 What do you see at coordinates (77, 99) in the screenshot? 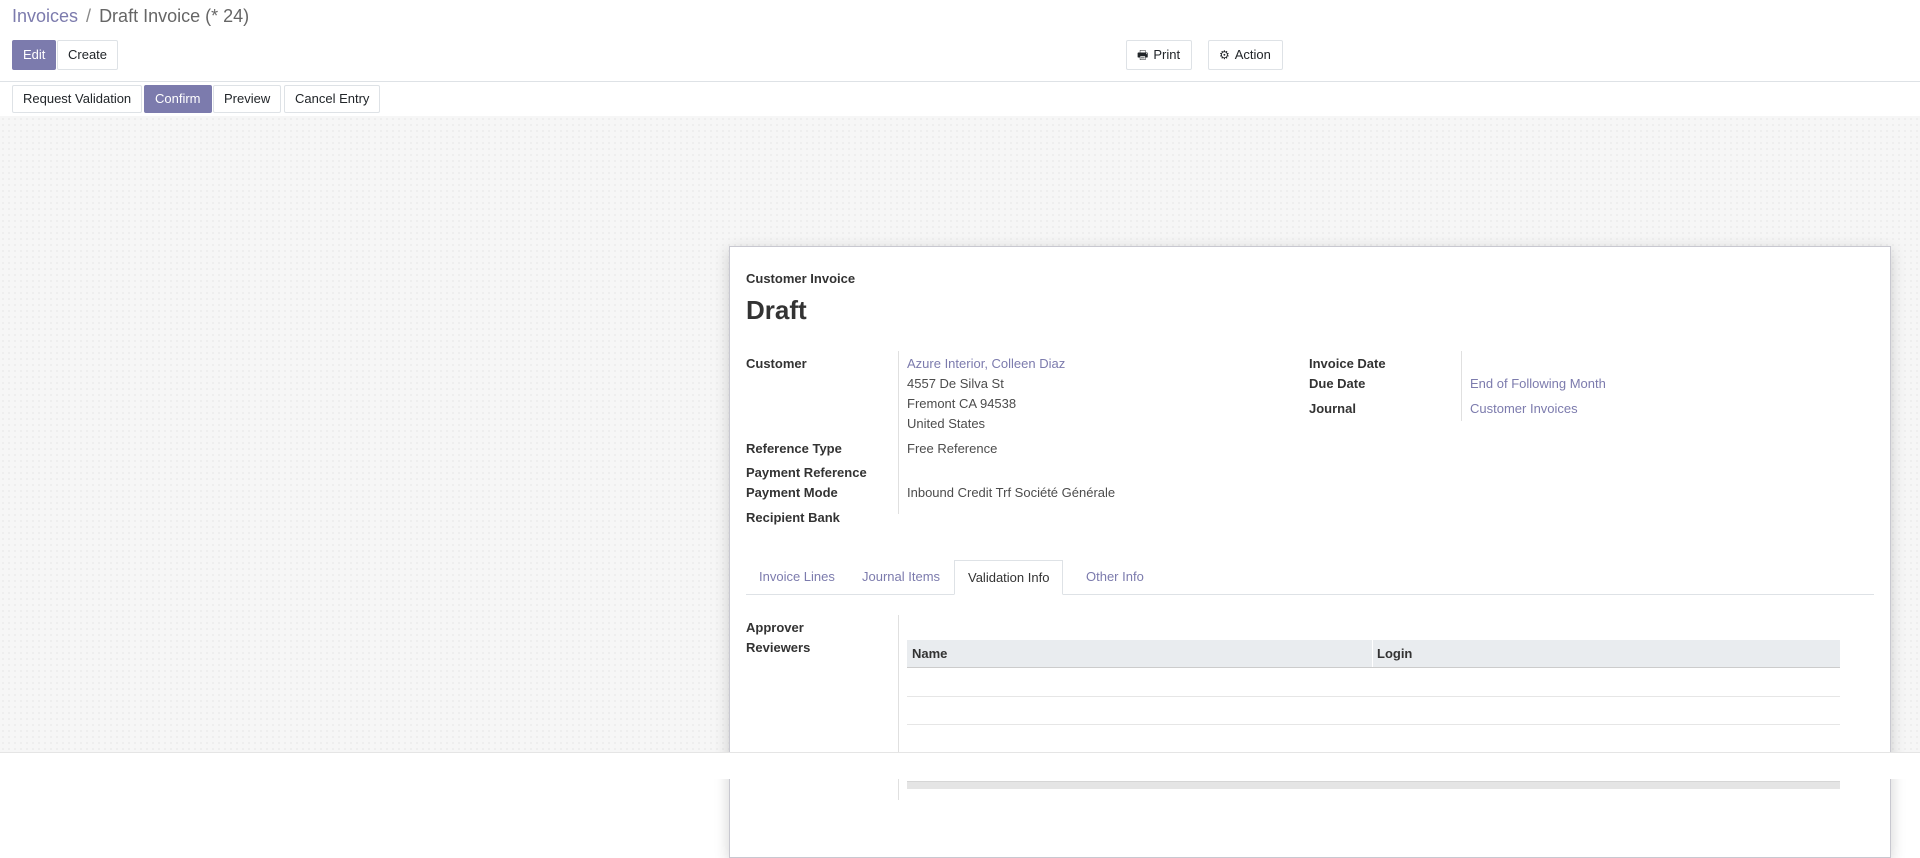
I see `request-validation-button: Request Validation` at bounding box center [77, 99].